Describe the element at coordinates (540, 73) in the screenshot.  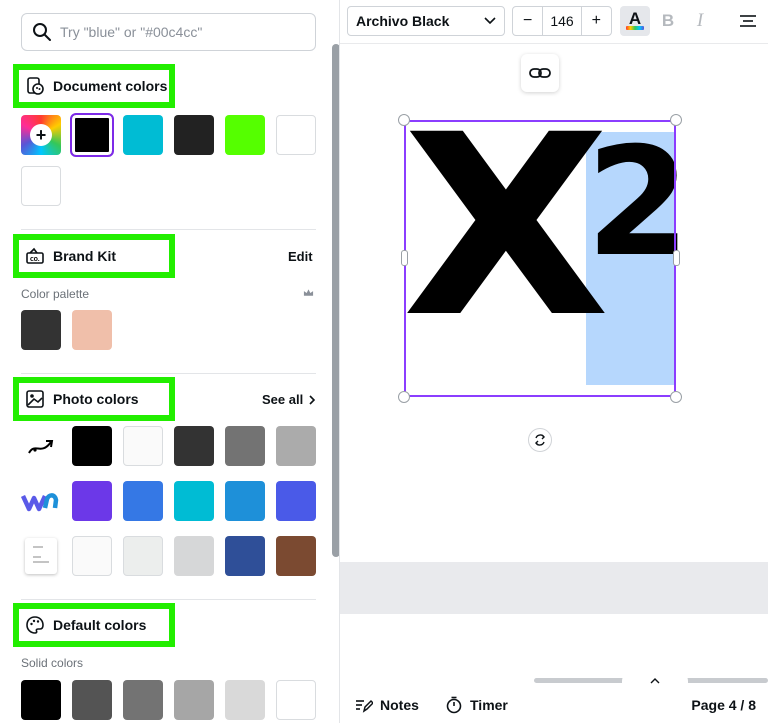
I see `link-icon` at that location.